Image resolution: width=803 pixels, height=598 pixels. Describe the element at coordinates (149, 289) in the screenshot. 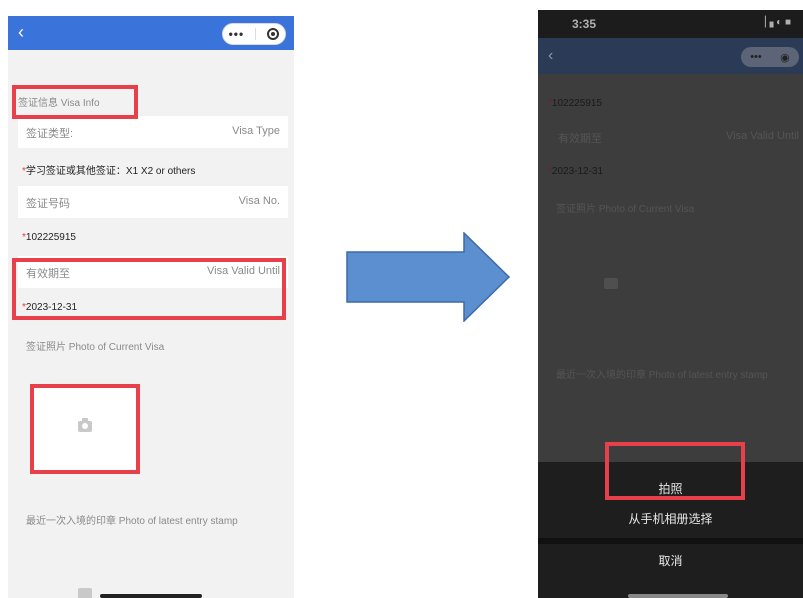

I see `highlight-valid-until` at that location.